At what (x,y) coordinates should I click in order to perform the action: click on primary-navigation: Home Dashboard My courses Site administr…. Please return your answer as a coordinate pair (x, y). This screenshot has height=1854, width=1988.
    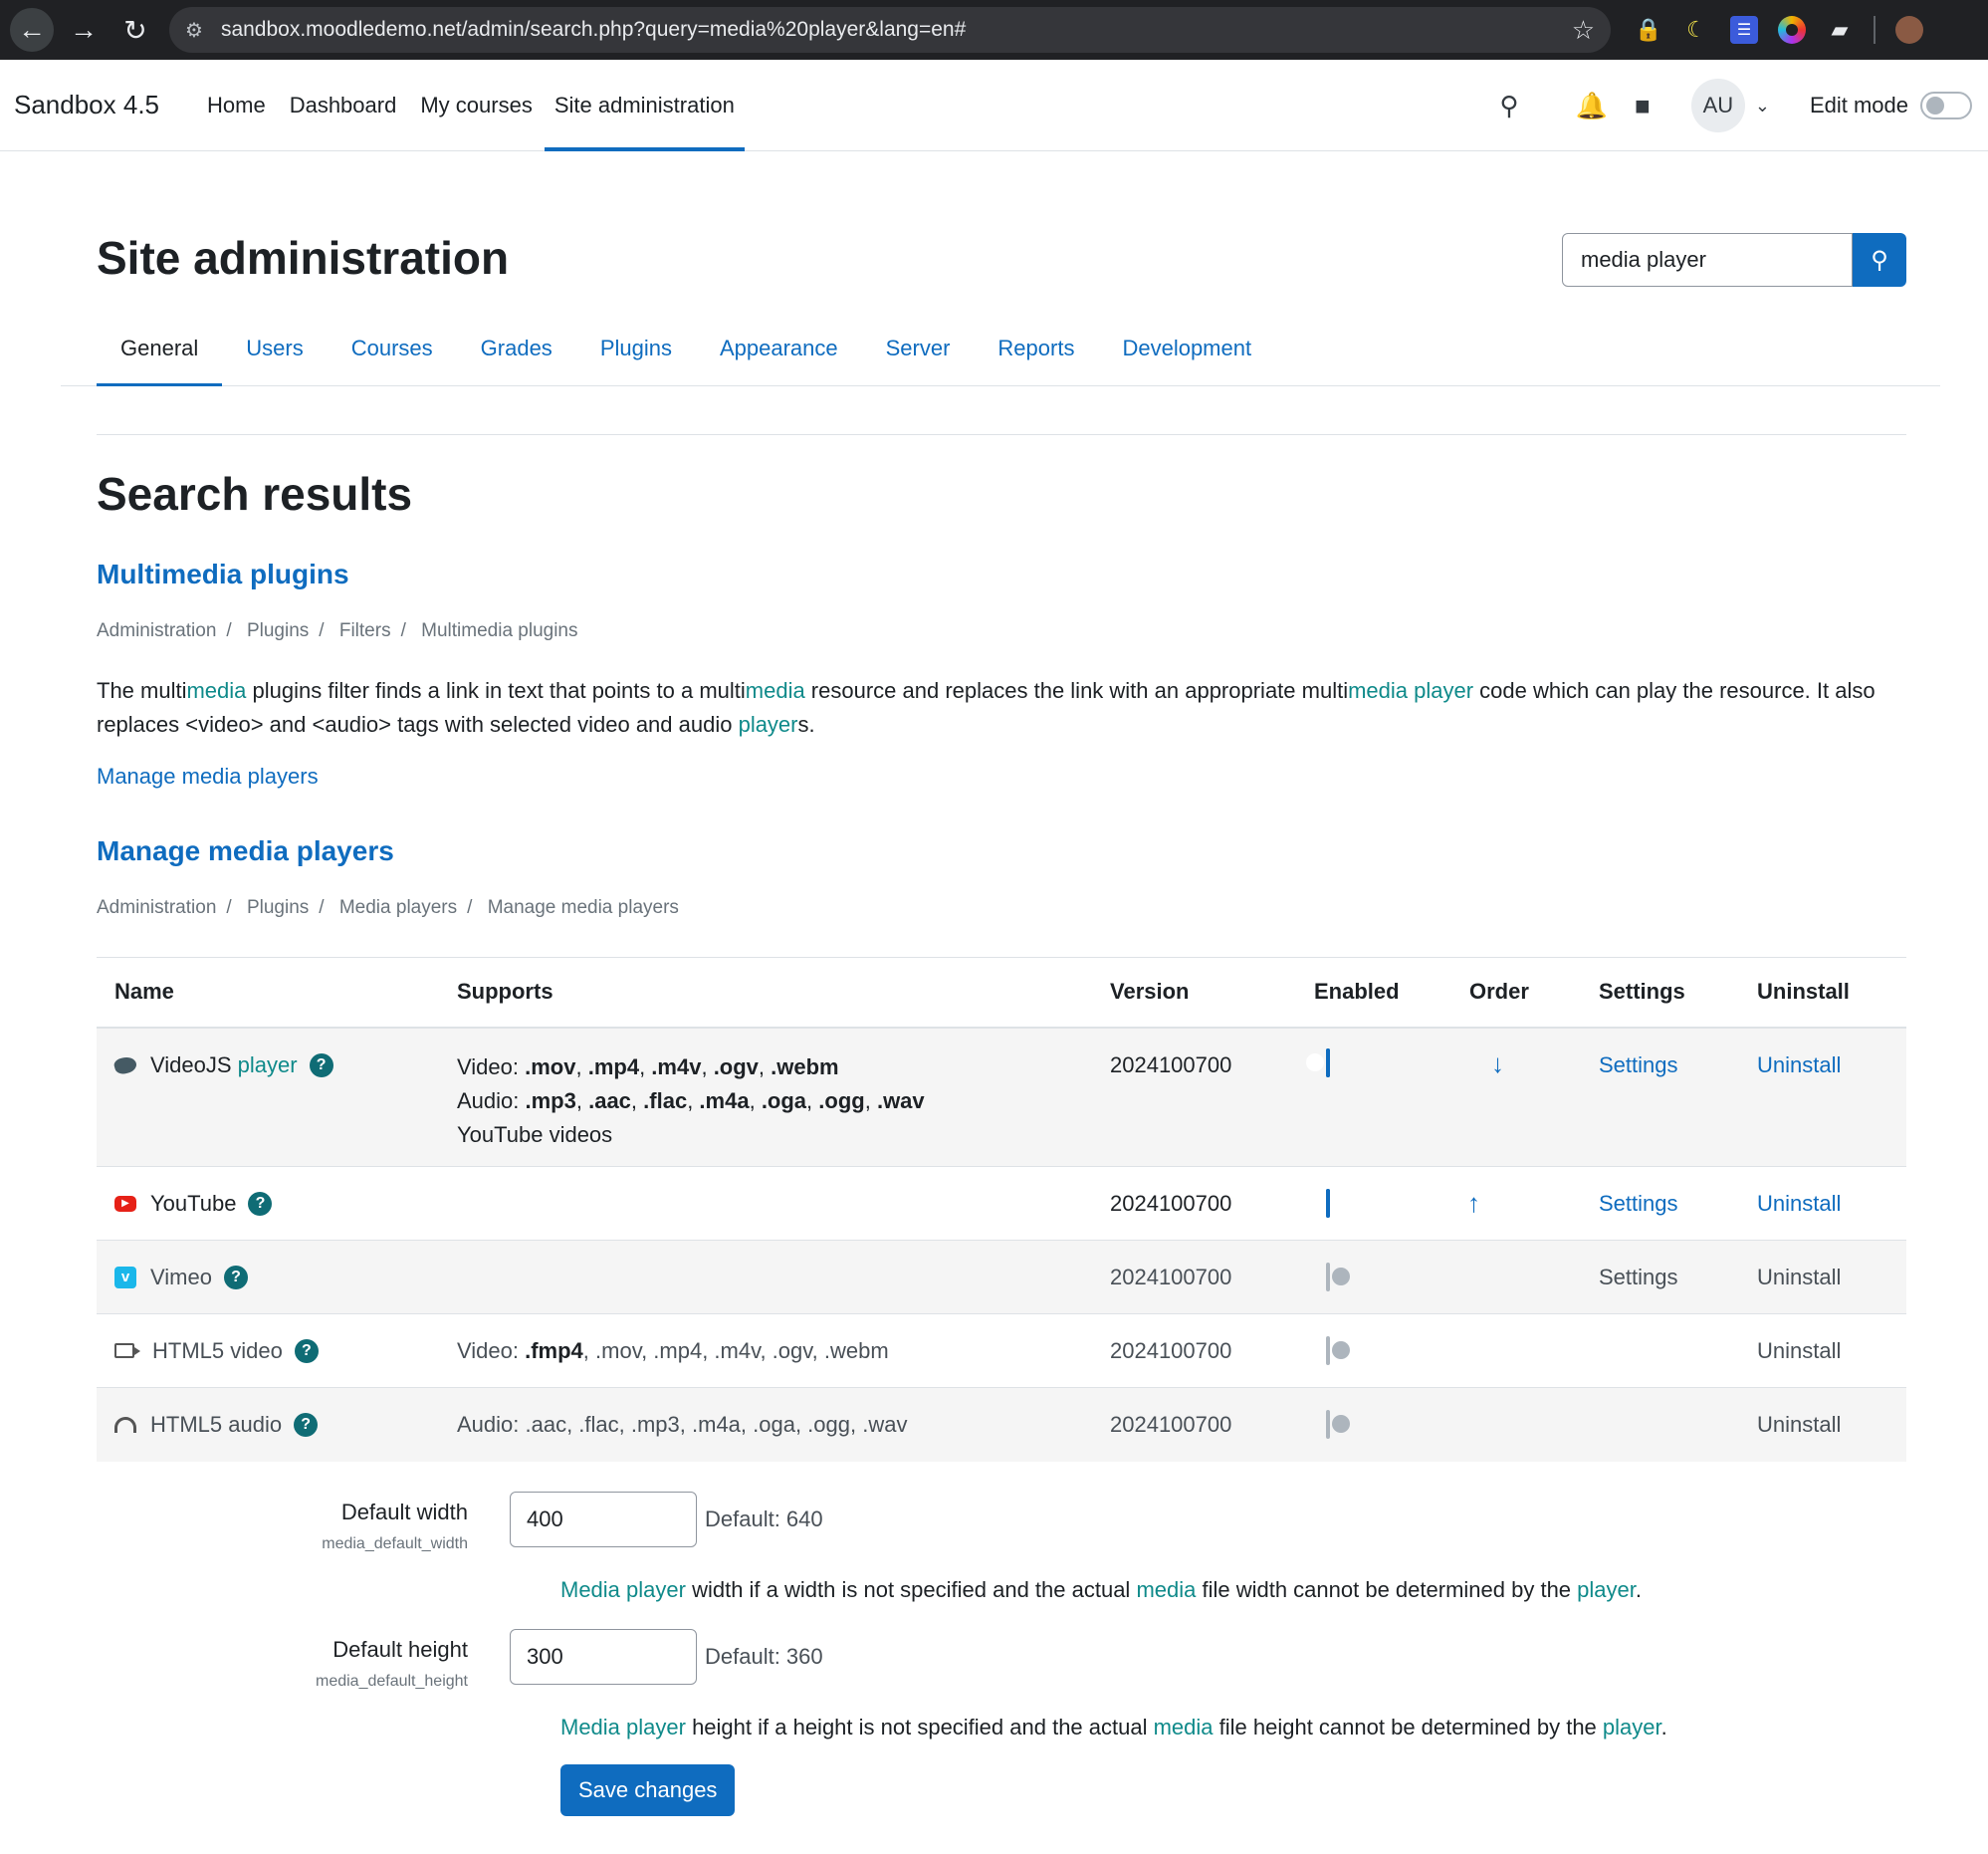
    Looking at the image, I should click on (470, 106).